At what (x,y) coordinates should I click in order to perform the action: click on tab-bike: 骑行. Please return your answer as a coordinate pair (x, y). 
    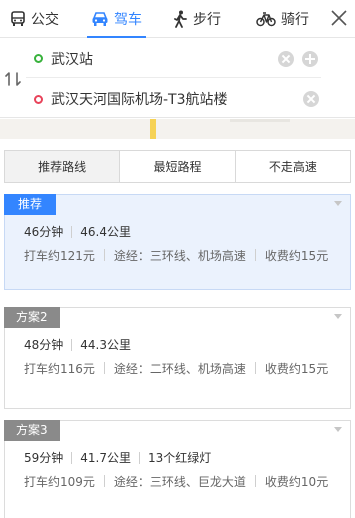
    Looking at the image, I should click on (282, 19).